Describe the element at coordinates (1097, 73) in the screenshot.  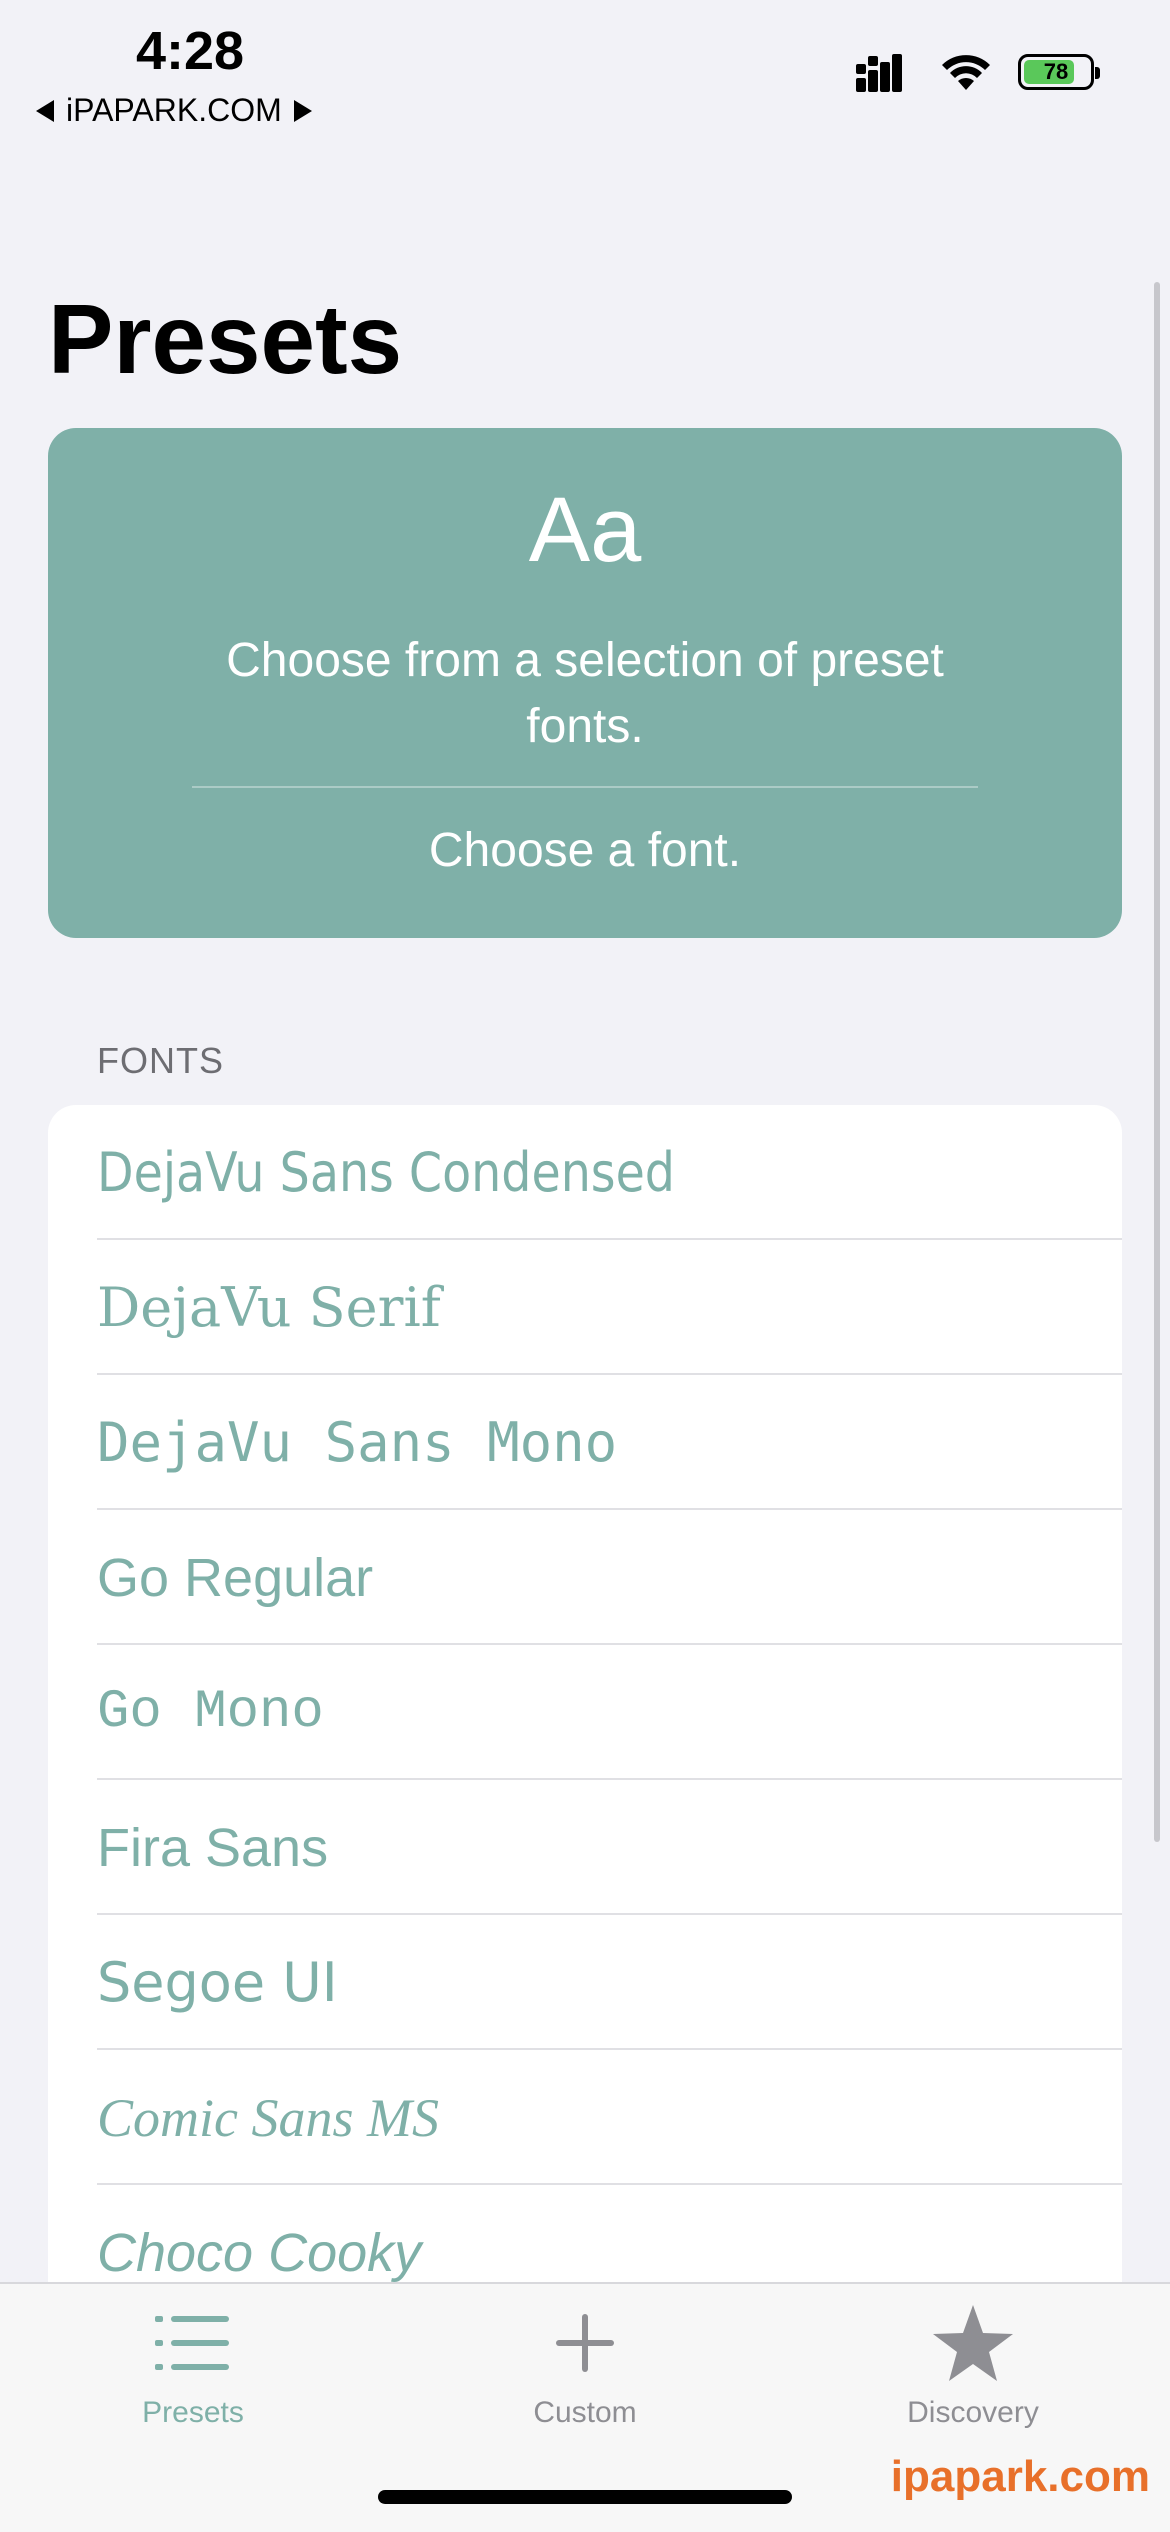
I see `battery-nub` at that location.